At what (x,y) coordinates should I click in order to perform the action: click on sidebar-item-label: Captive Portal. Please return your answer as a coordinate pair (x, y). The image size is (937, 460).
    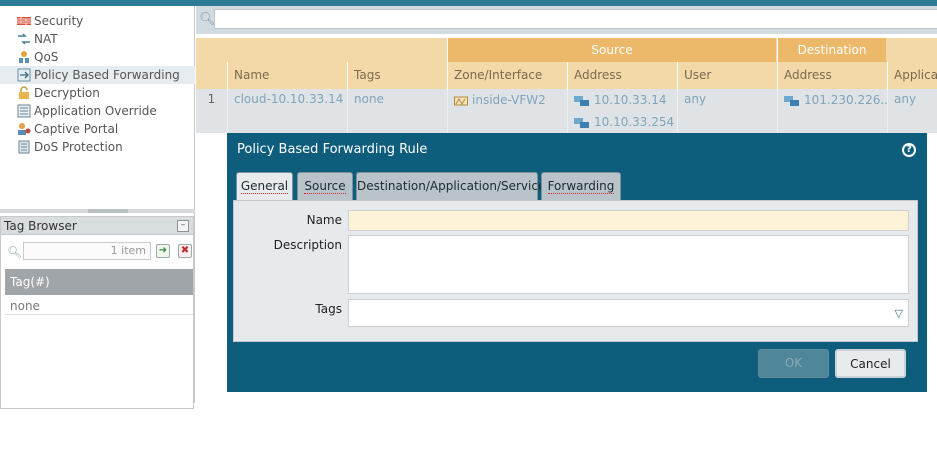
    Looking at the image, I should click on (76, 129).